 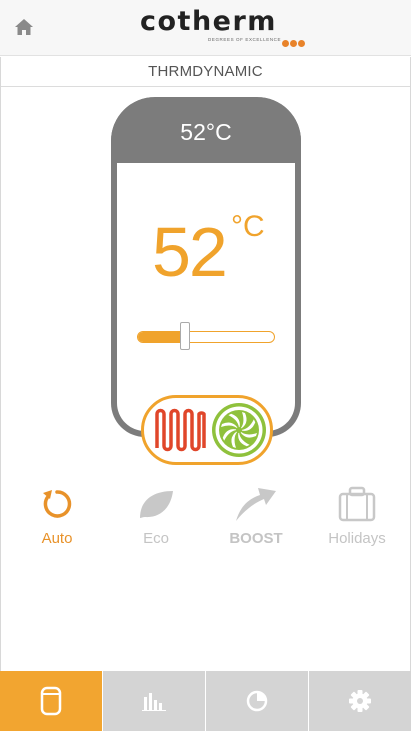 What do you see at coordinates (156, 538) in the screenshot?
I see `mode-eco-label: Eco` at bounding box center [156, 538].